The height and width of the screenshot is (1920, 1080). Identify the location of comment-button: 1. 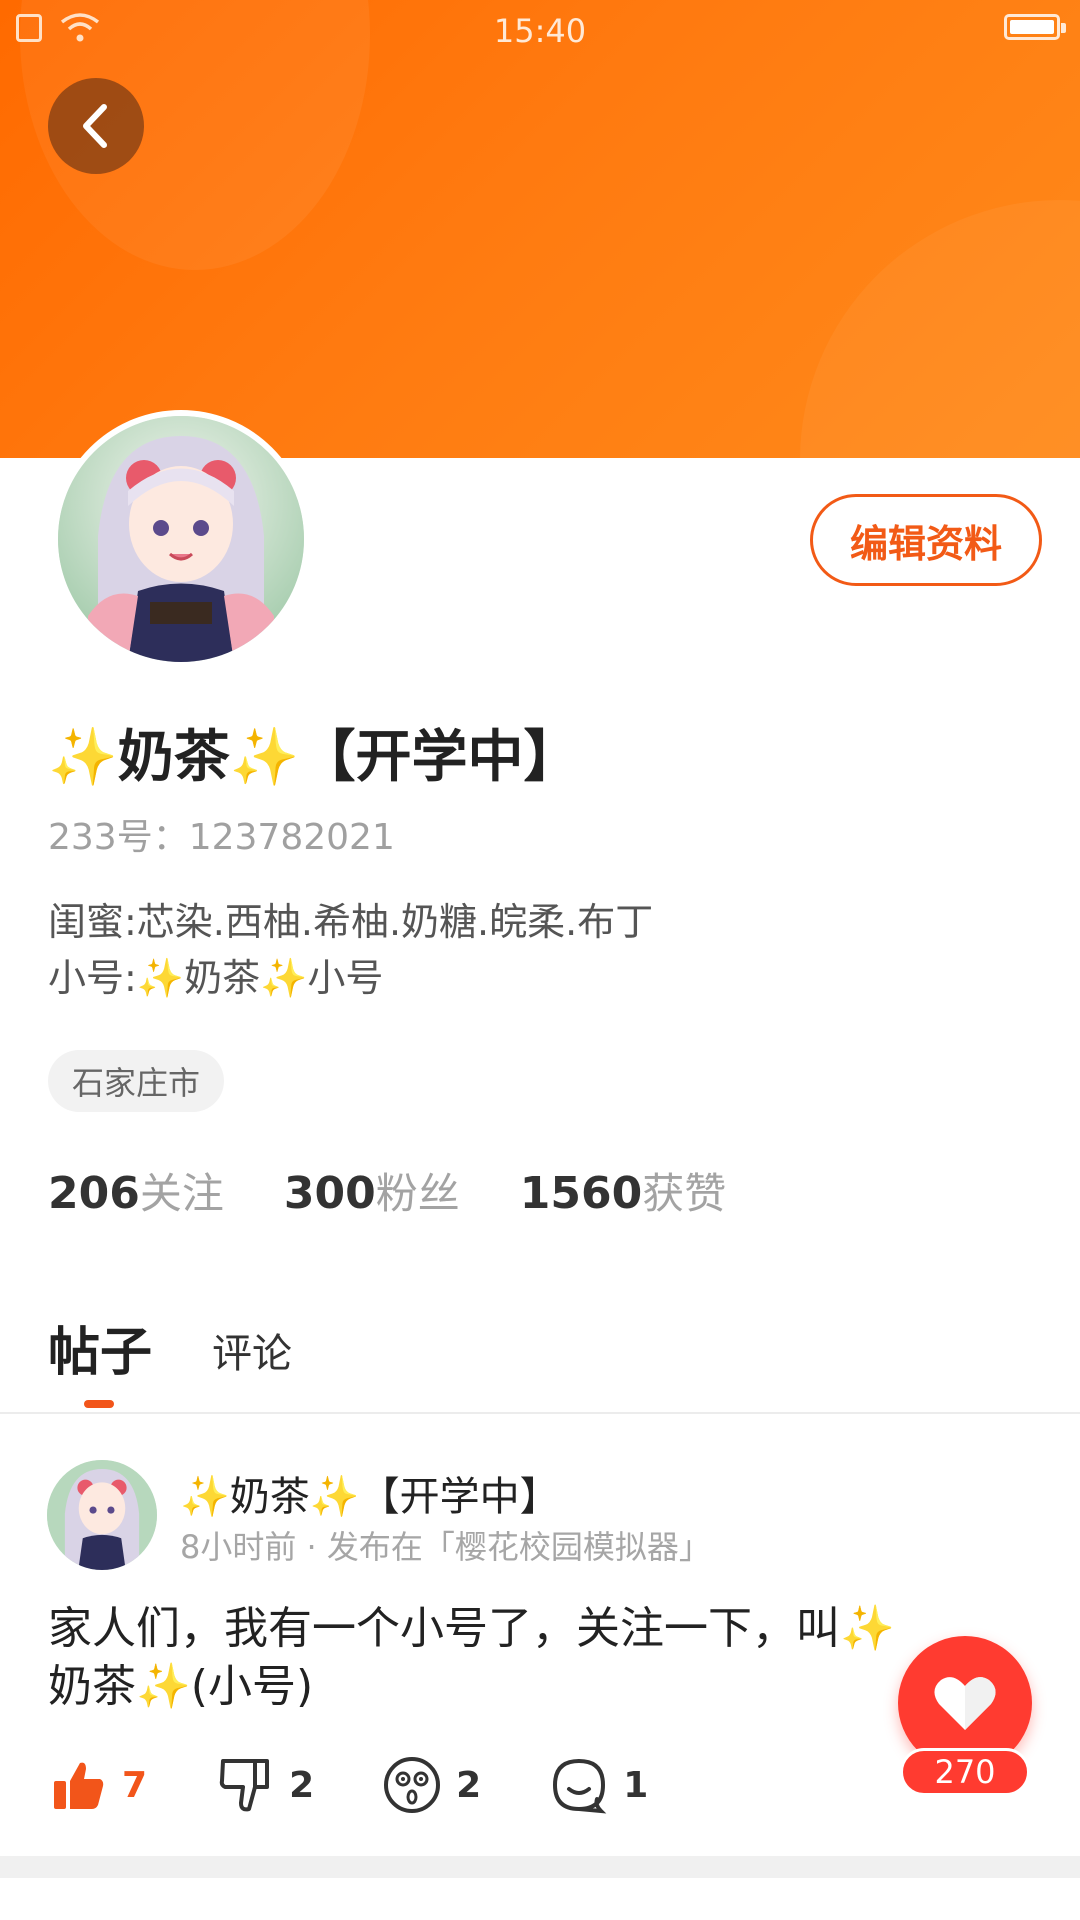
(598, 1785).